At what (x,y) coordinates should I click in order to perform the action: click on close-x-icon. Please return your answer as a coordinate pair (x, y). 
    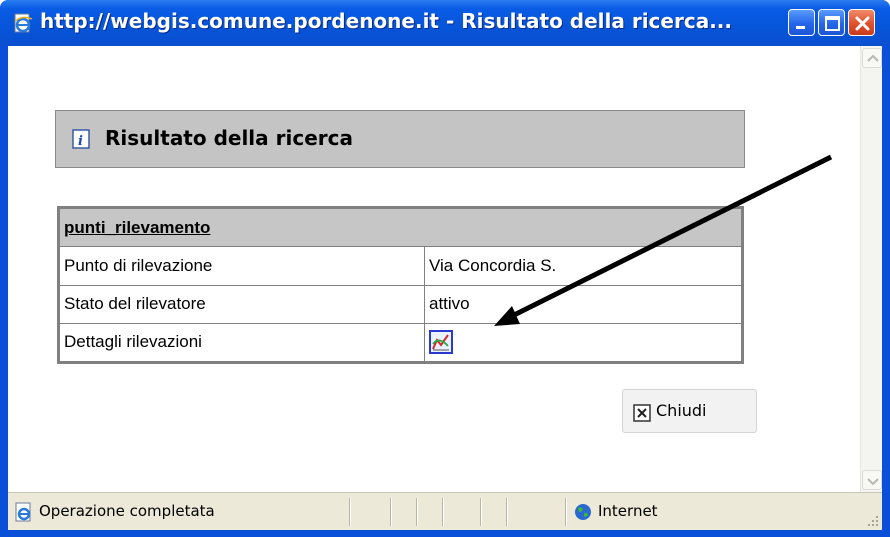
    Looking at the image, I should click on (642, 413).